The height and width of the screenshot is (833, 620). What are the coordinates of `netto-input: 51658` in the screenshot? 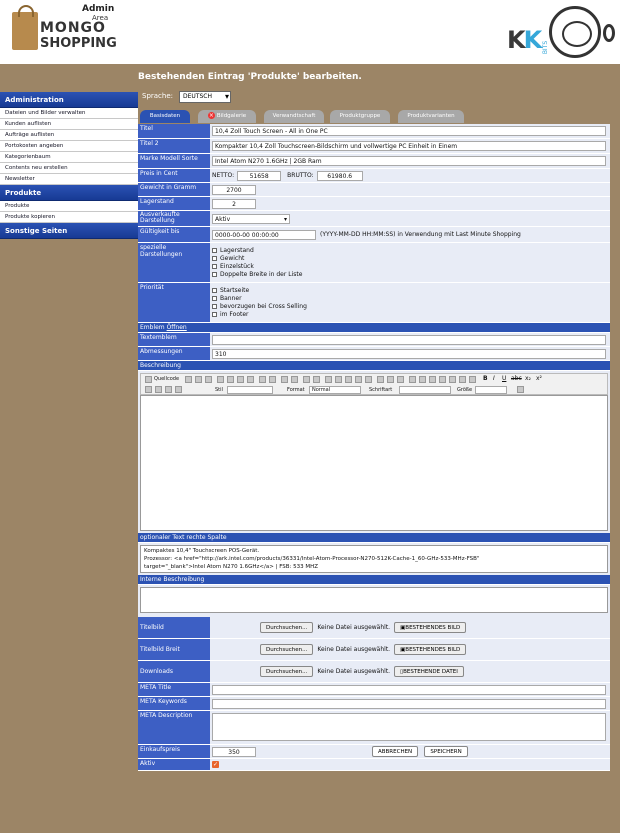 It's located at (259, 175).